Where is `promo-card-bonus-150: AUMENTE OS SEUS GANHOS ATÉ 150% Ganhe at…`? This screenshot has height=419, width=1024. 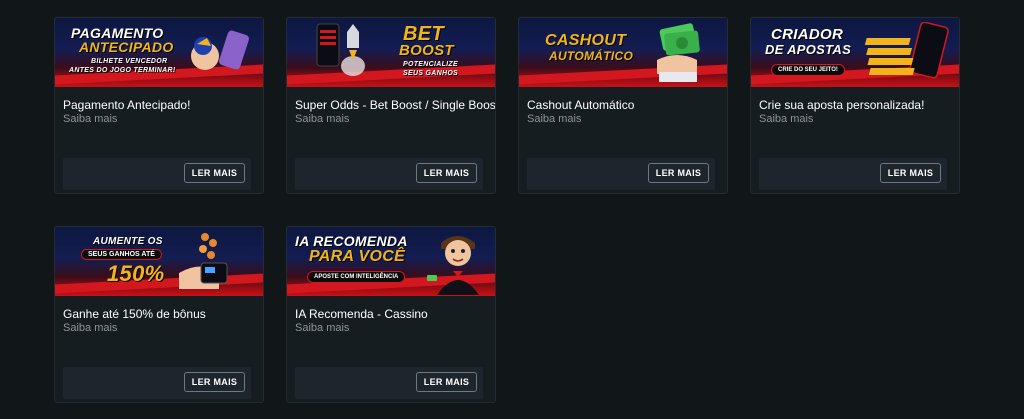
promo-card-bonus-150: AUMENTE OS SEUS GANHOS ATÉ 150% Ganhe at… is located at coordinates (159, 314).